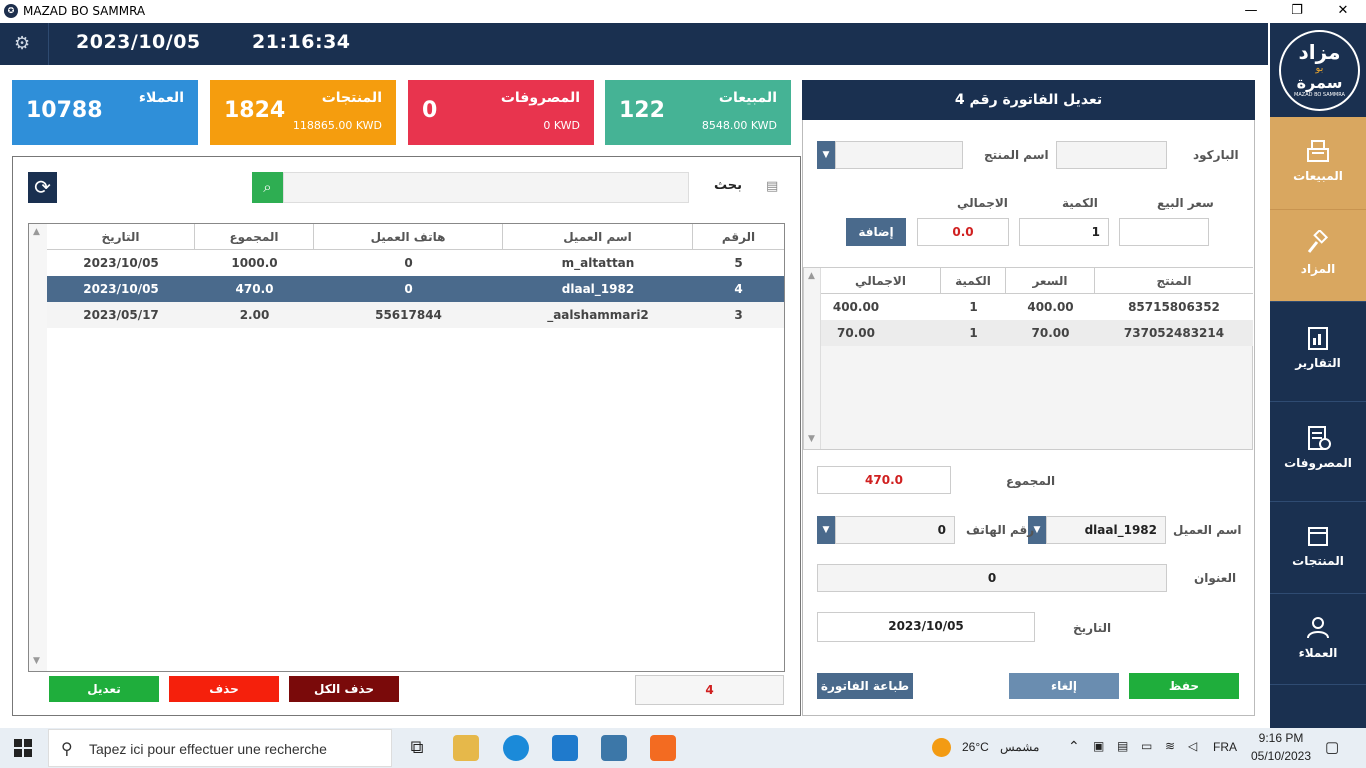 The image size is (1366, 768). What do you see at coordinates (1111, 155) in the screenshot?
I see `barcode-input` at bounding box center [1111, 155].